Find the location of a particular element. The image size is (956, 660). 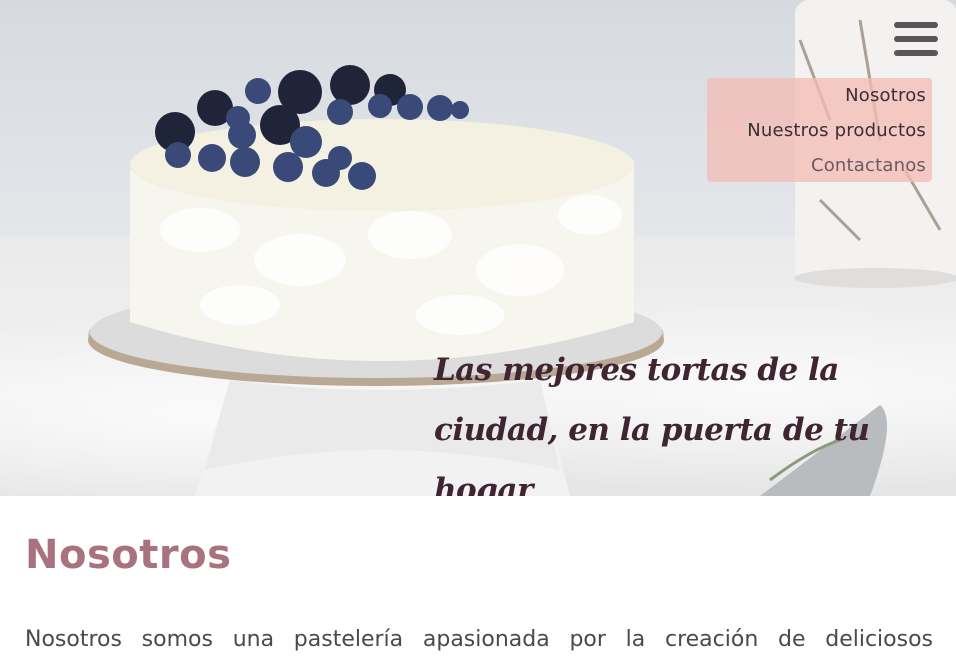

main-nav-menu: Nosotros Nuestros productos Contactanos is located at coordinates (819, 130).